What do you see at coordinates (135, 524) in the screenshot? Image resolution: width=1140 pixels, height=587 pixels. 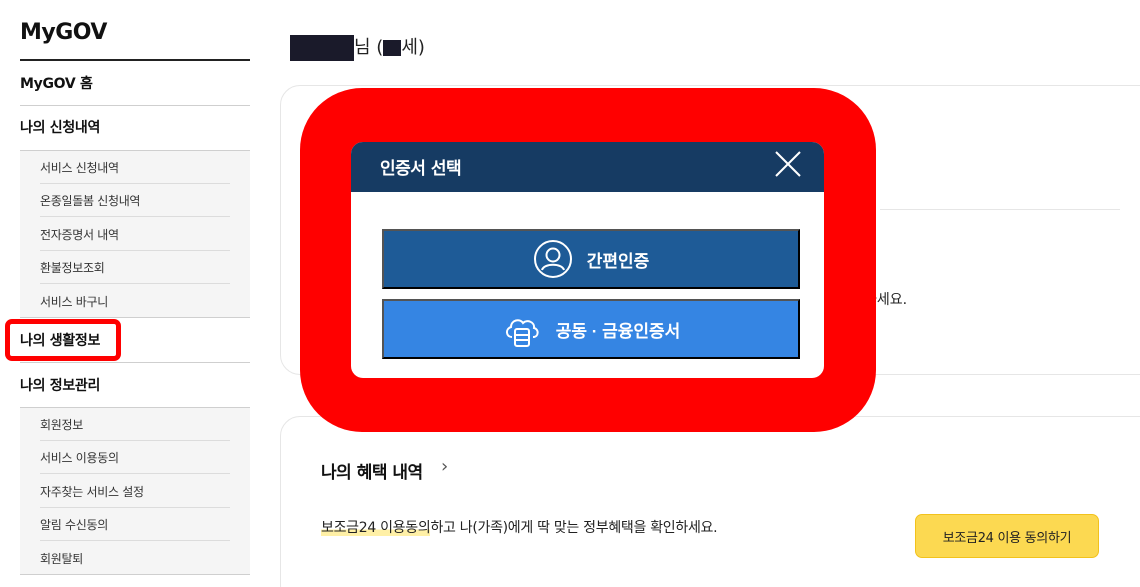 I see `sidebar-subitem-notification-consent: 알림 수신동의` at bounding box center [135, 524].